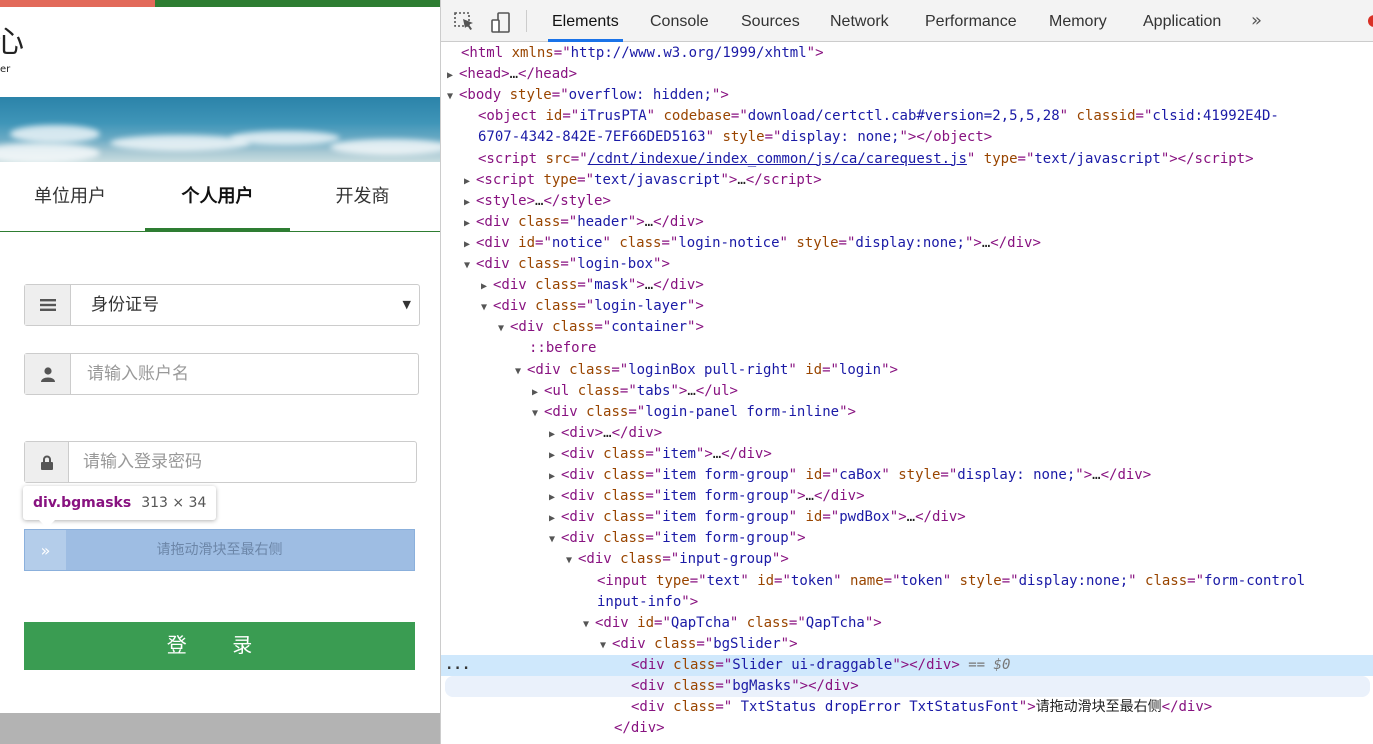 The width and height of the screenshot is (1373, 744). What do you see at coordinates (971, 21) in the screenshot?
I see `tab-performance: Performance` at bounding box center [971, 21].